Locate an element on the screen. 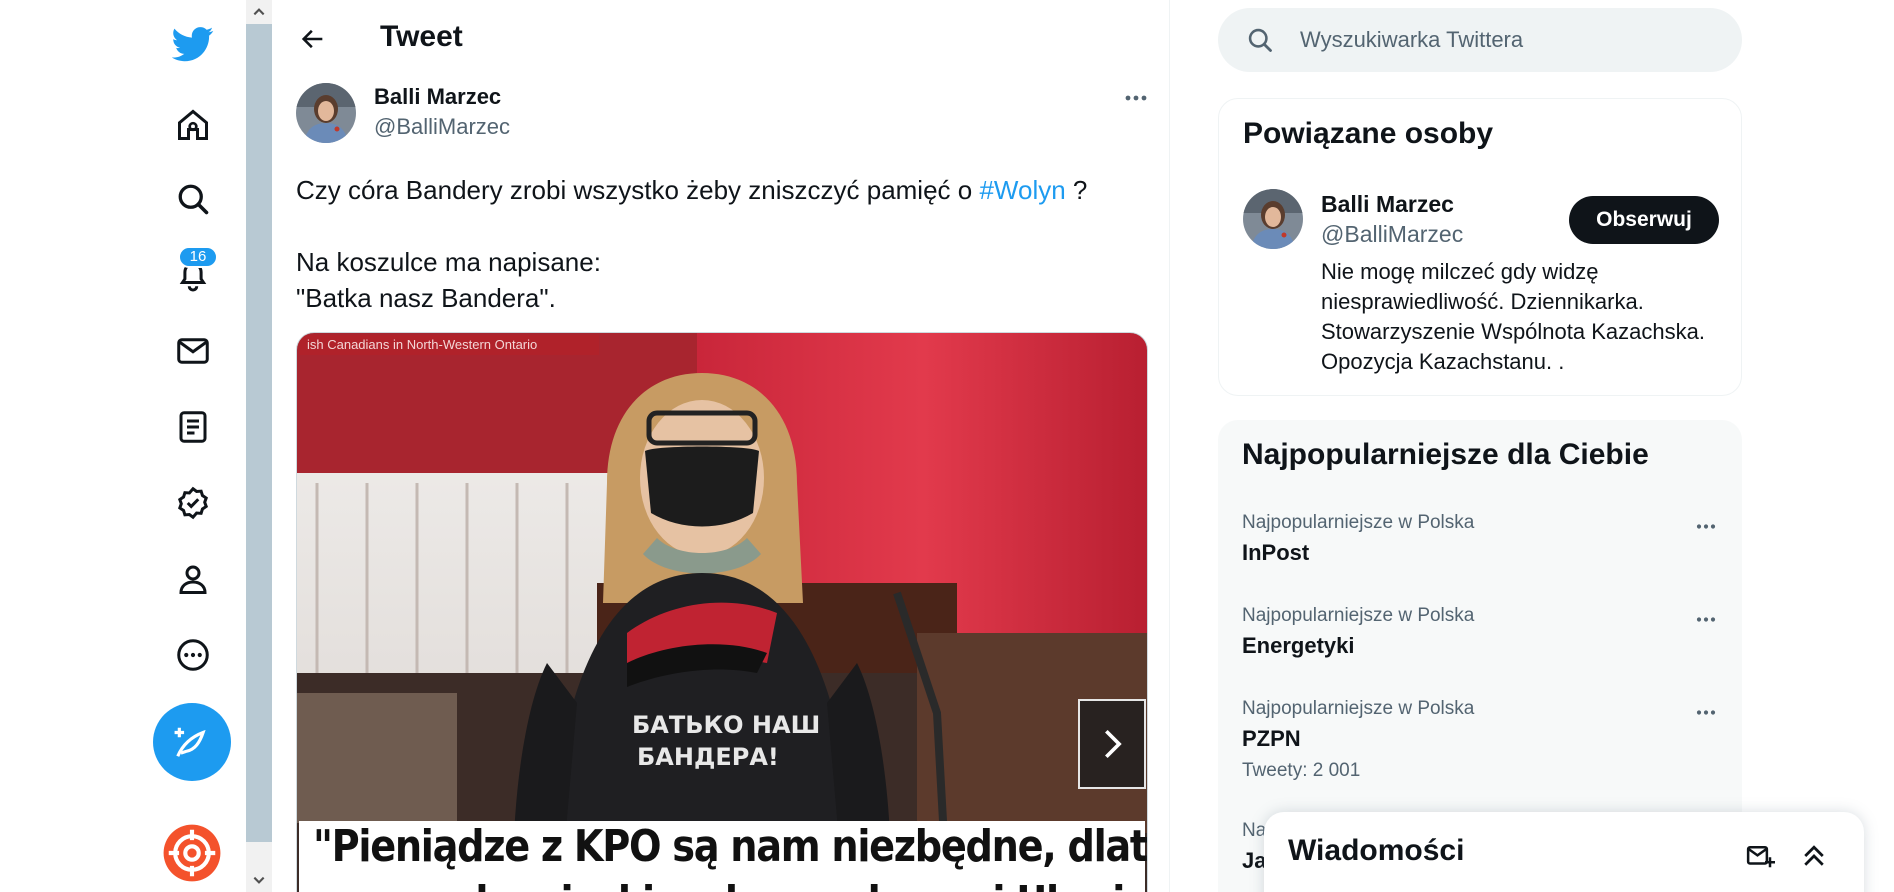 The image size is (1894, 892). shirt-text: БАНДЕРА! is located at coordinates (708, 757).